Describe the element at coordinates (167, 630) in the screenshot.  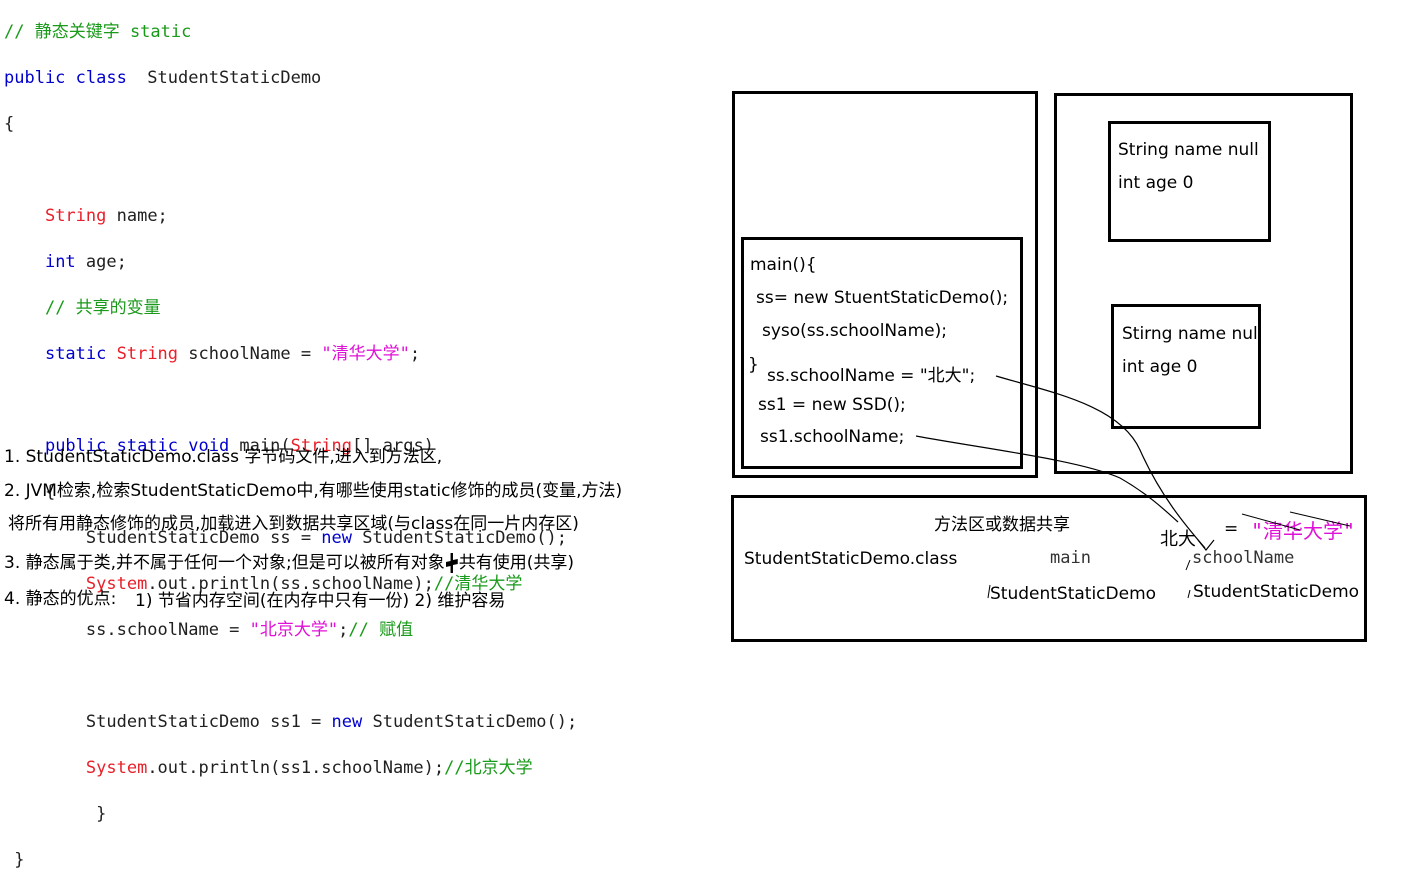
I see `code-text: ss.schoolName =` at that location.